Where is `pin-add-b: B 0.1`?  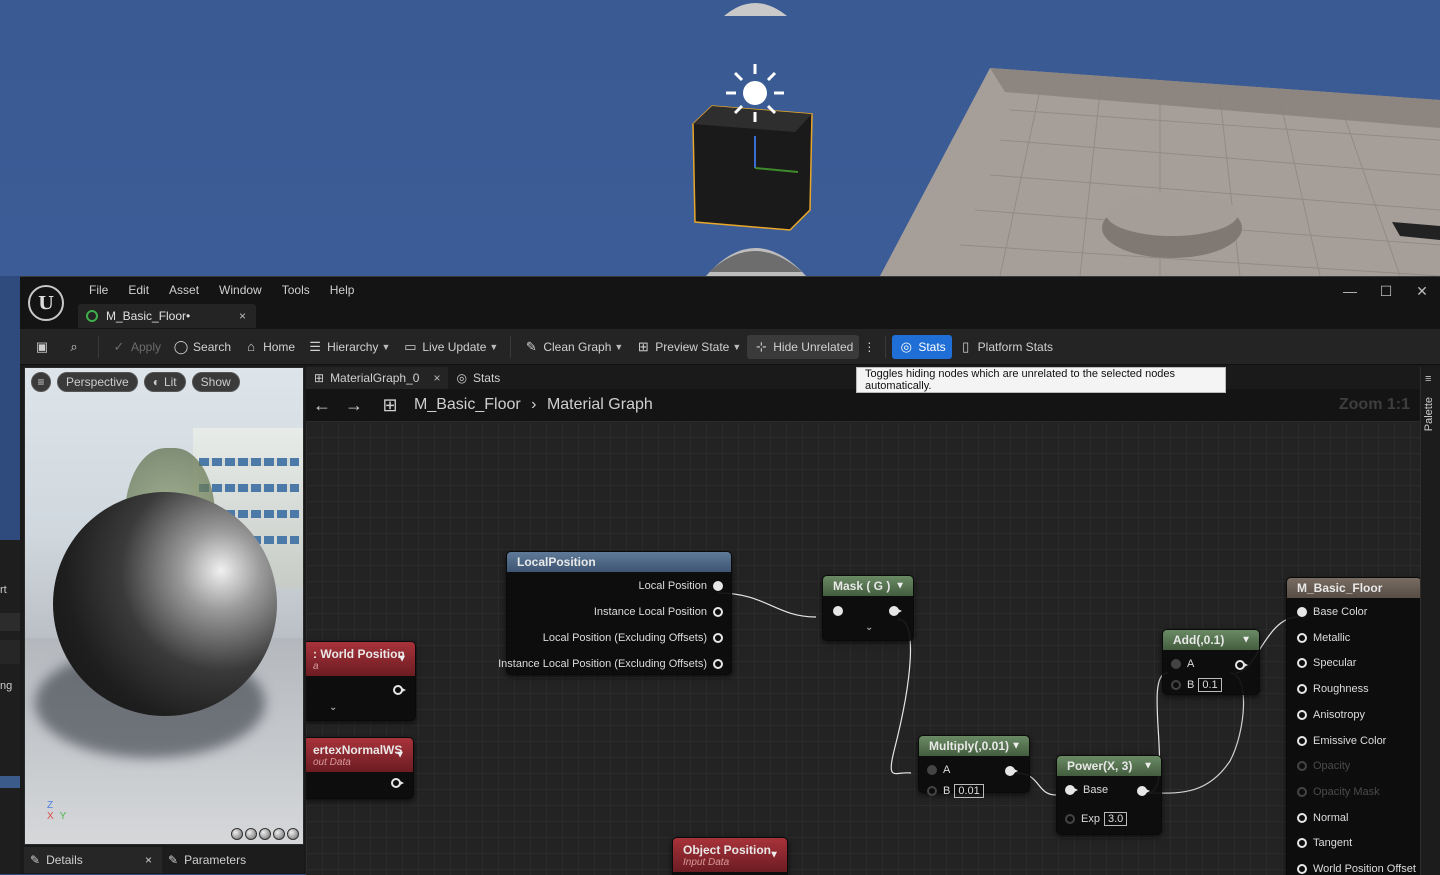 pin-add-b: B 0.1 is located at coordinates (1196, 685).